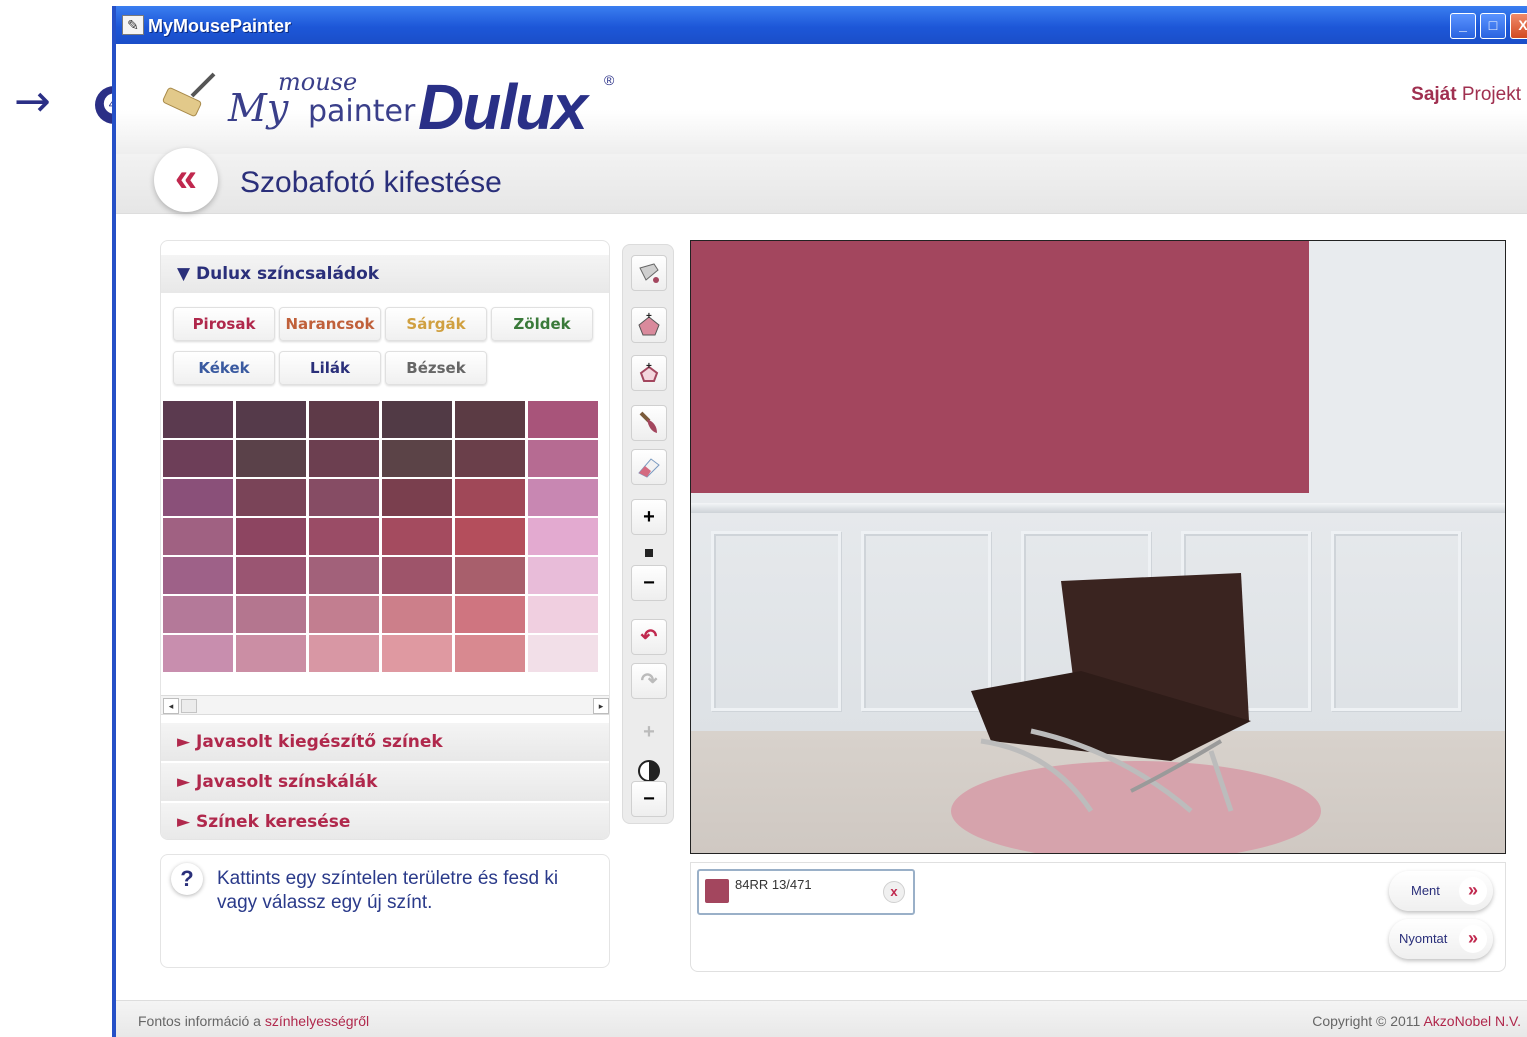  What do you see at coordinates (649, 423) in the screenshot?
I see `brush-icon` at bounding box center [649, 423].